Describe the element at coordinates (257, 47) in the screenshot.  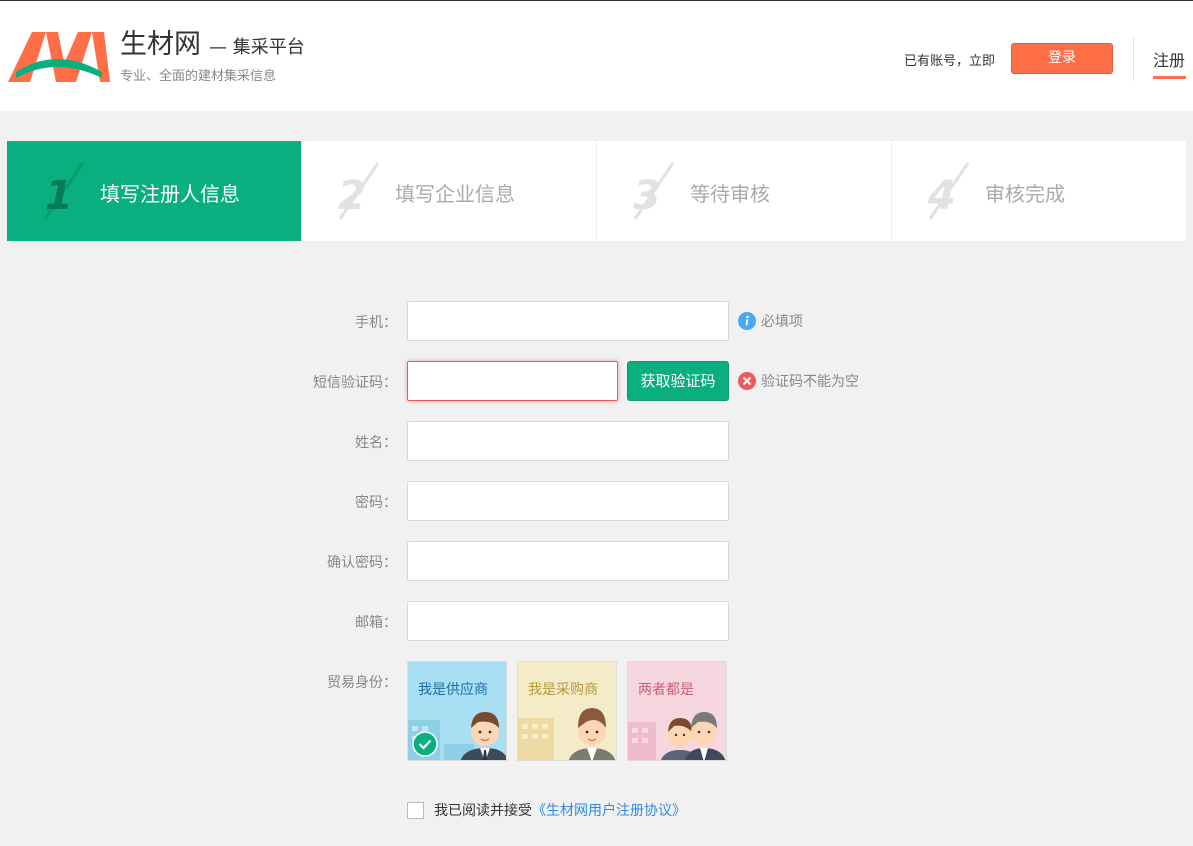
I see `brand-suffix: — 集采平台` at that location.